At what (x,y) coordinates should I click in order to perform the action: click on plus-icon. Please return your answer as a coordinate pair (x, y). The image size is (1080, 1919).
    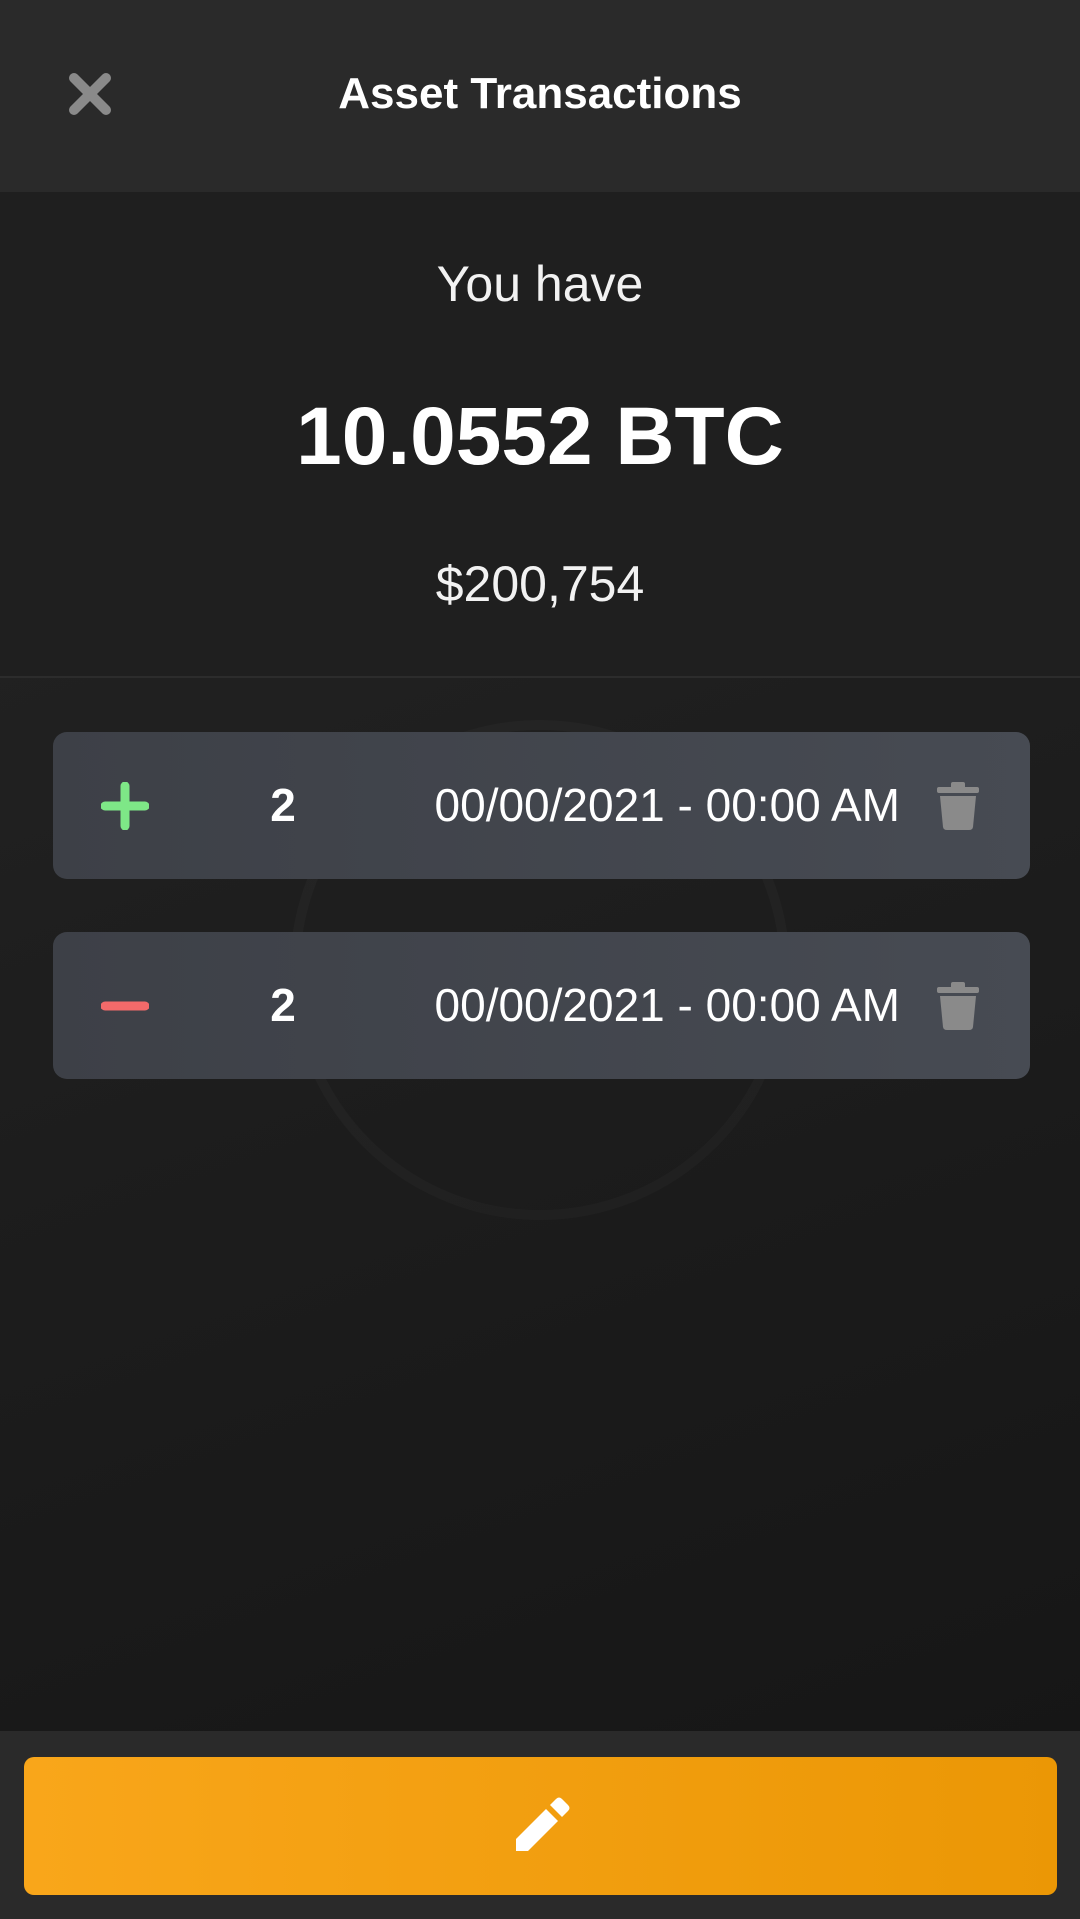
    Looking at the image, I should click on (125, 806).